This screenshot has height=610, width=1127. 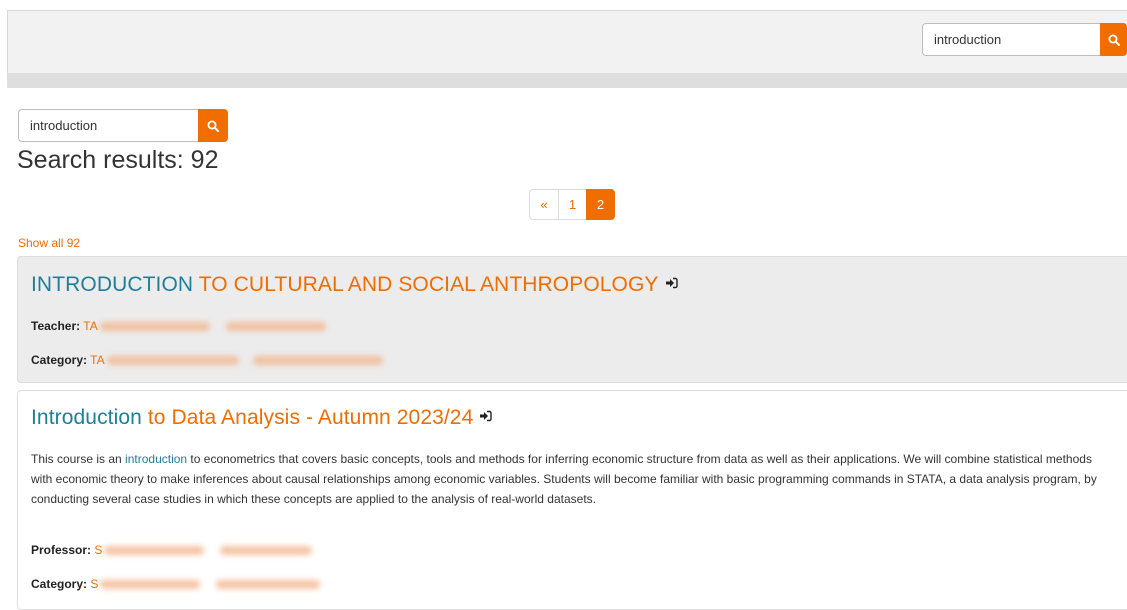 I want to click on professor-value: S, so click(x=98, y=550).